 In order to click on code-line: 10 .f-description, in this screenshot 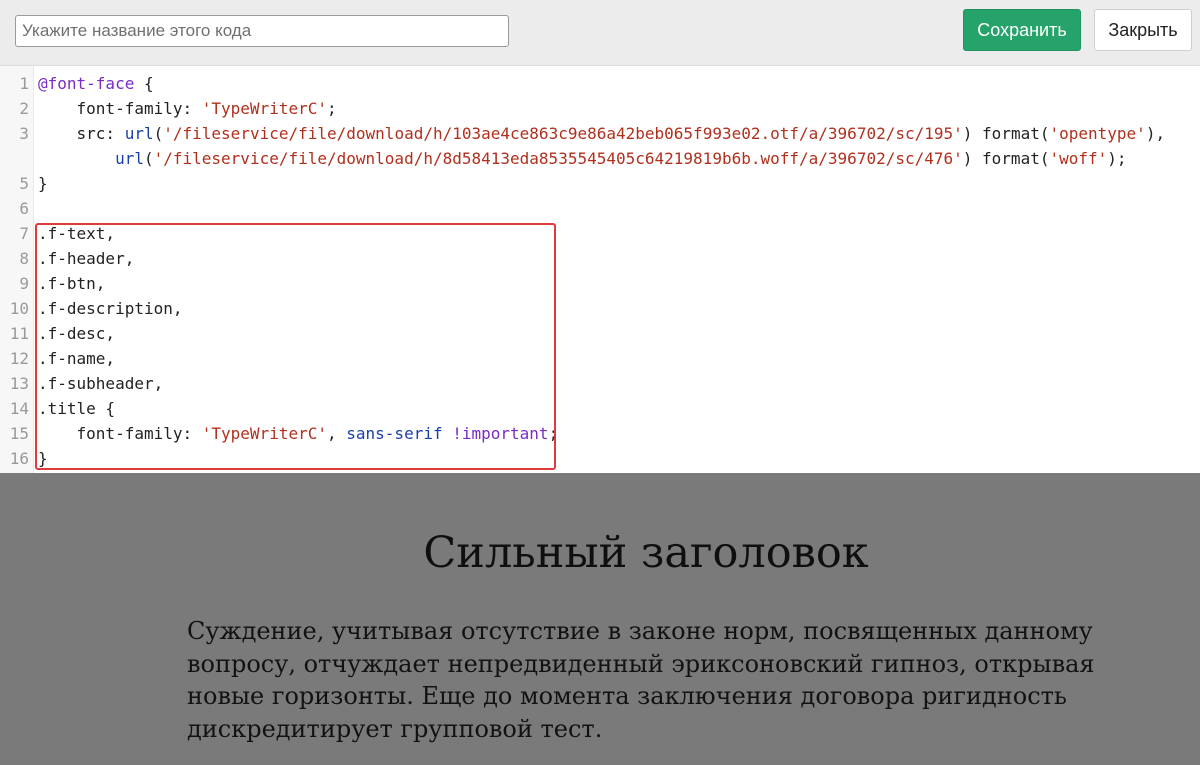, I will do `click(600, 308)`.